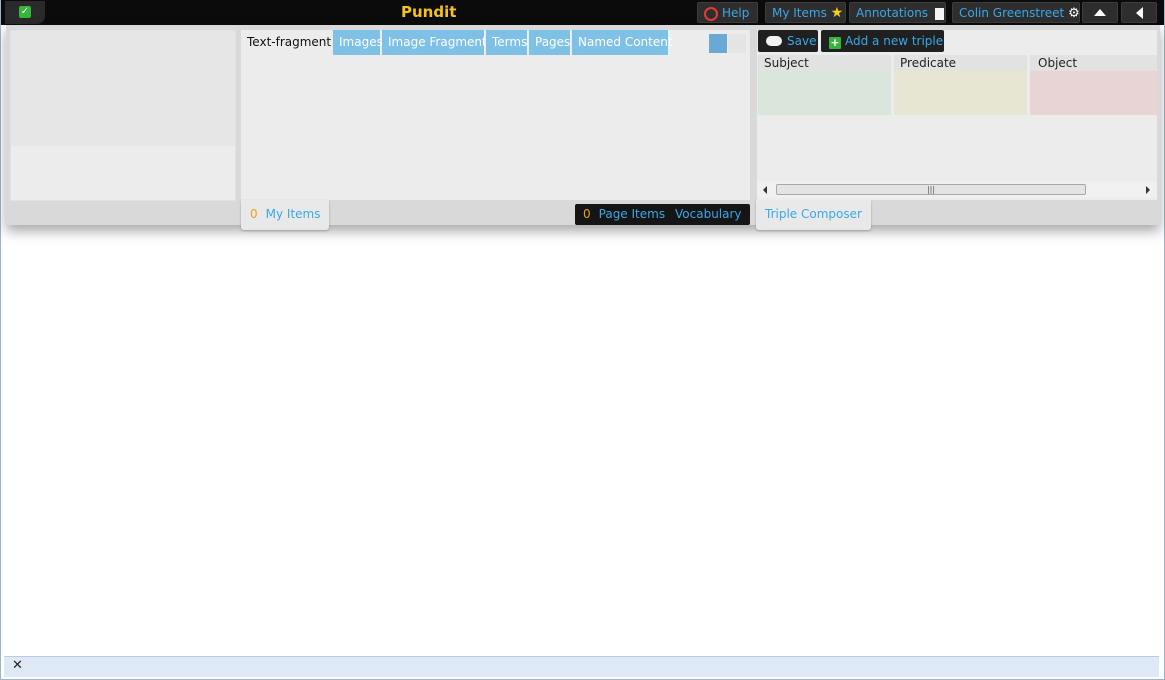 This screenshot has width=1165, height=680. Describe the element at coordinates (1093, 93) in the screenshot. I see `object-drop-slot` at that location.